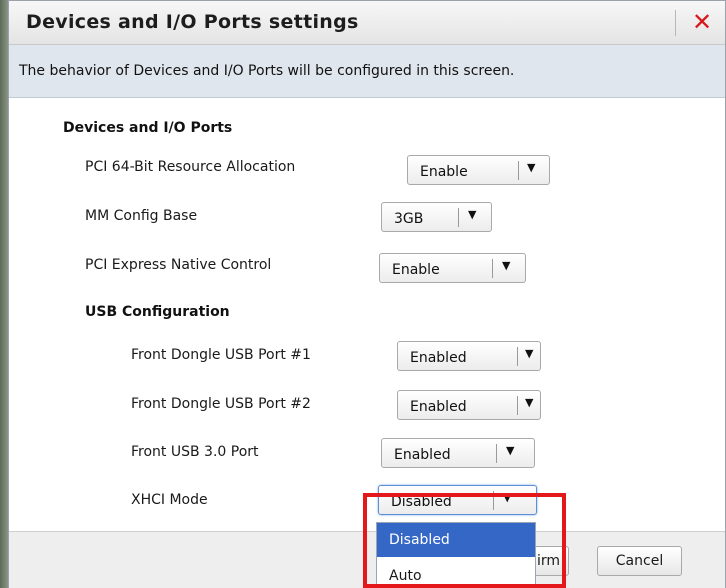  What do you see at coordinates (141, 216) in the screenshot?
I see `label-mm-config-base: MM Config Base` at bounding box center [141, 216].